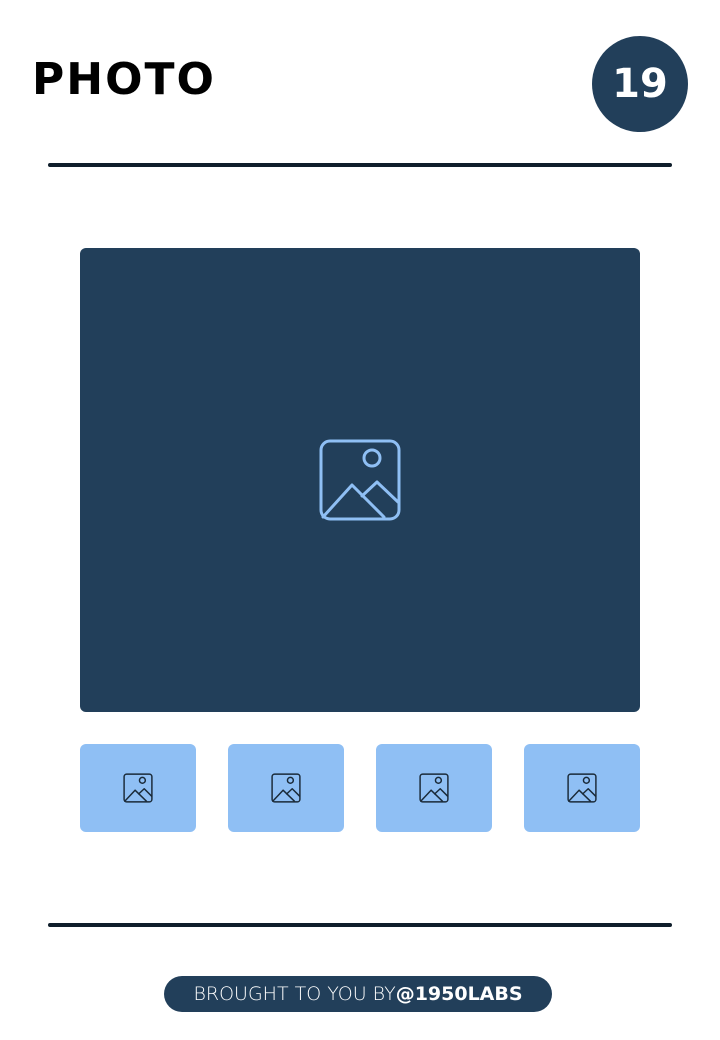 The width and height of the screenshot is (720, 1040). What do you see at coordinates (124, 79) in the screenshot?
I see `page-title: PHOTO` at bounding box center [124, 79].